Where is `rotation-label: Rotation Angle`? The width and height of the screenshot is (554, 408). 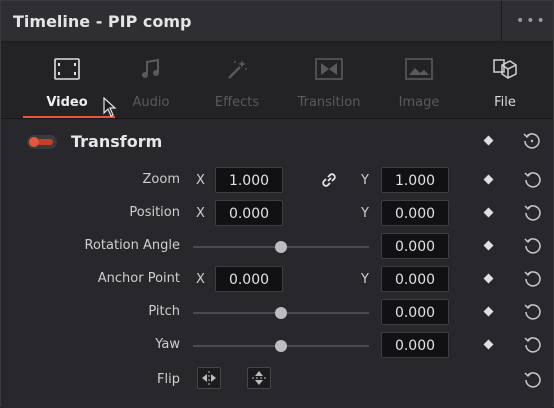
rotation-label: Rotation Angle is located at coordinates (132, 245).